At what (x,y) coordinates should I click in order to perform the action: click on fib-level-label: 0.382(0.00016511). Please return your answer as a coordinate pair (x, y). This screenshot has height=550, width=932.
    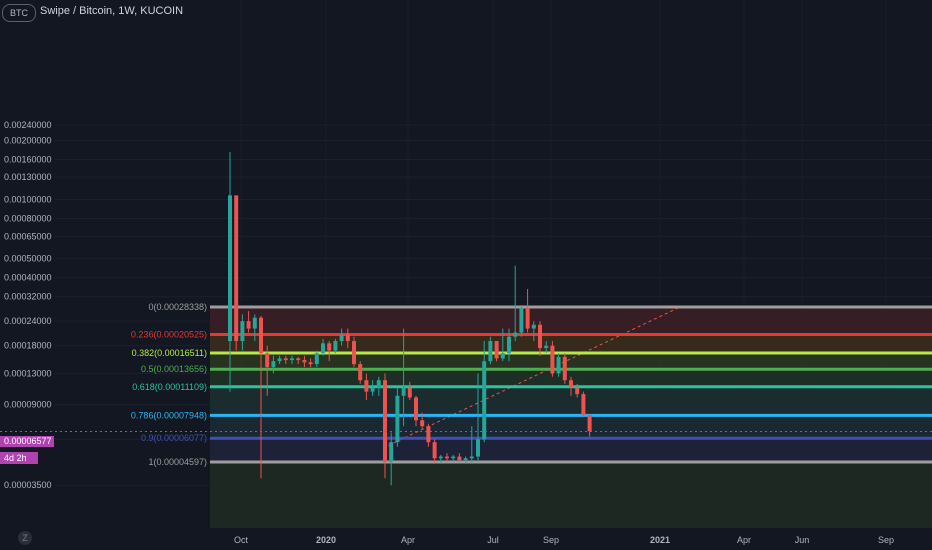
    Looking at the image, I should click on (169, 353).